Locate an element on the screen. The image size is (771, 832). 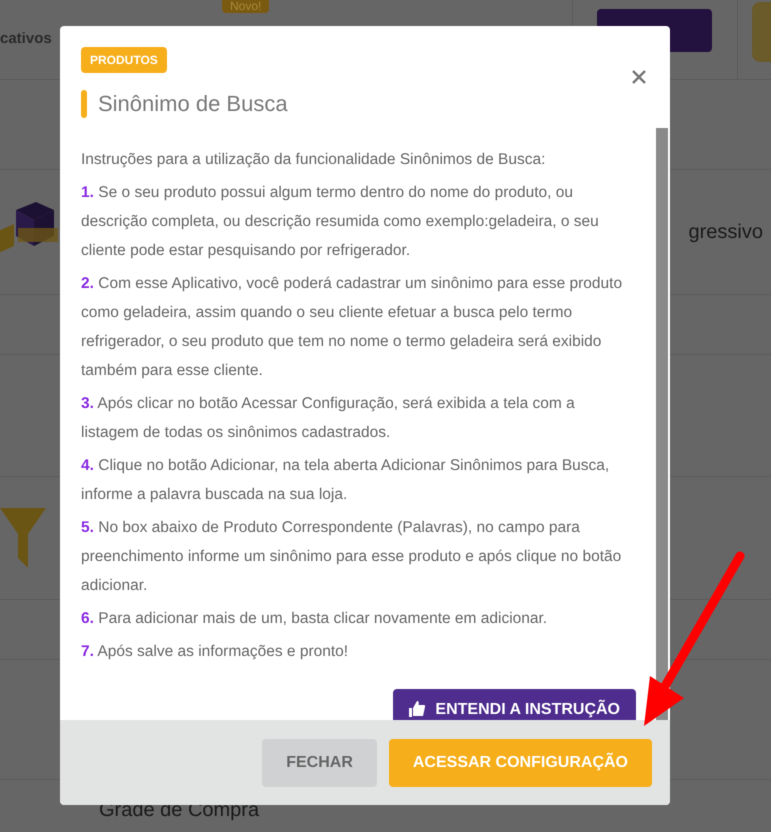
dialog-title: Sinônimo de Busca is located at coordinates (193, 104).